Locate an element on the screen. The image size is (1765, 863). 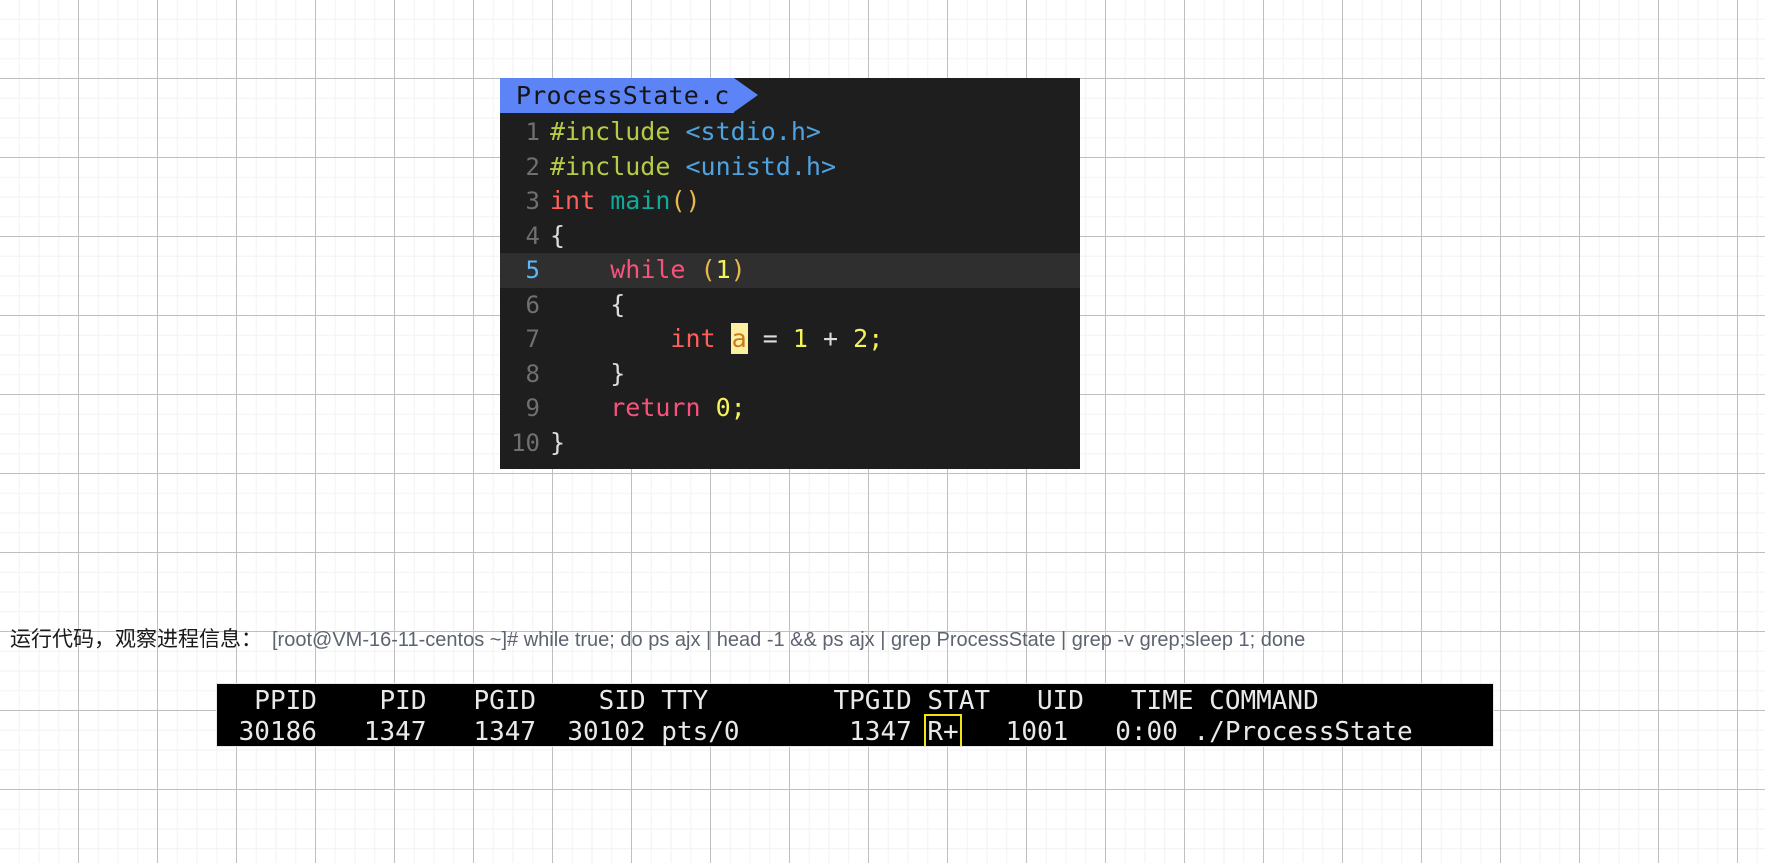
code-line: 2 #include <unistd.h> is located at coordinates (790, 167).